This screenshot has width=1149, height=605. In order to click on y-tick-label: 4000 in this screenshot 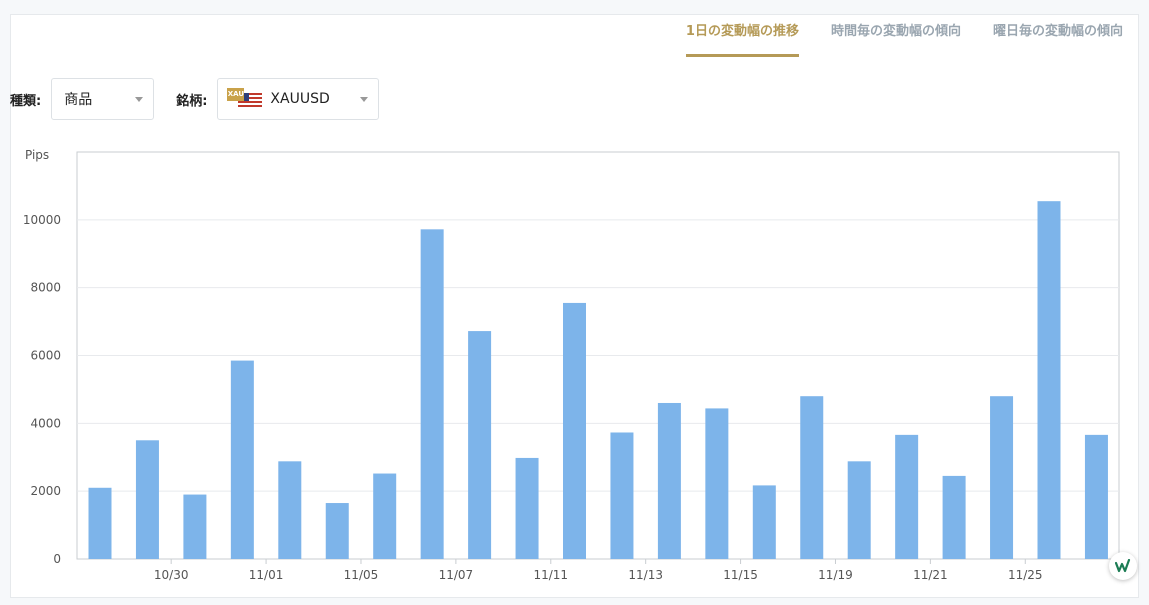, I will do `click(45, 423)`.